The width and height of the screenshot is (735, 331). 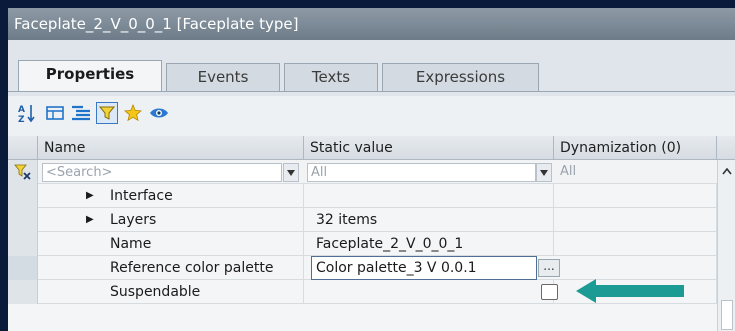 I want to click on group-icon, so click(x=55, y=113).